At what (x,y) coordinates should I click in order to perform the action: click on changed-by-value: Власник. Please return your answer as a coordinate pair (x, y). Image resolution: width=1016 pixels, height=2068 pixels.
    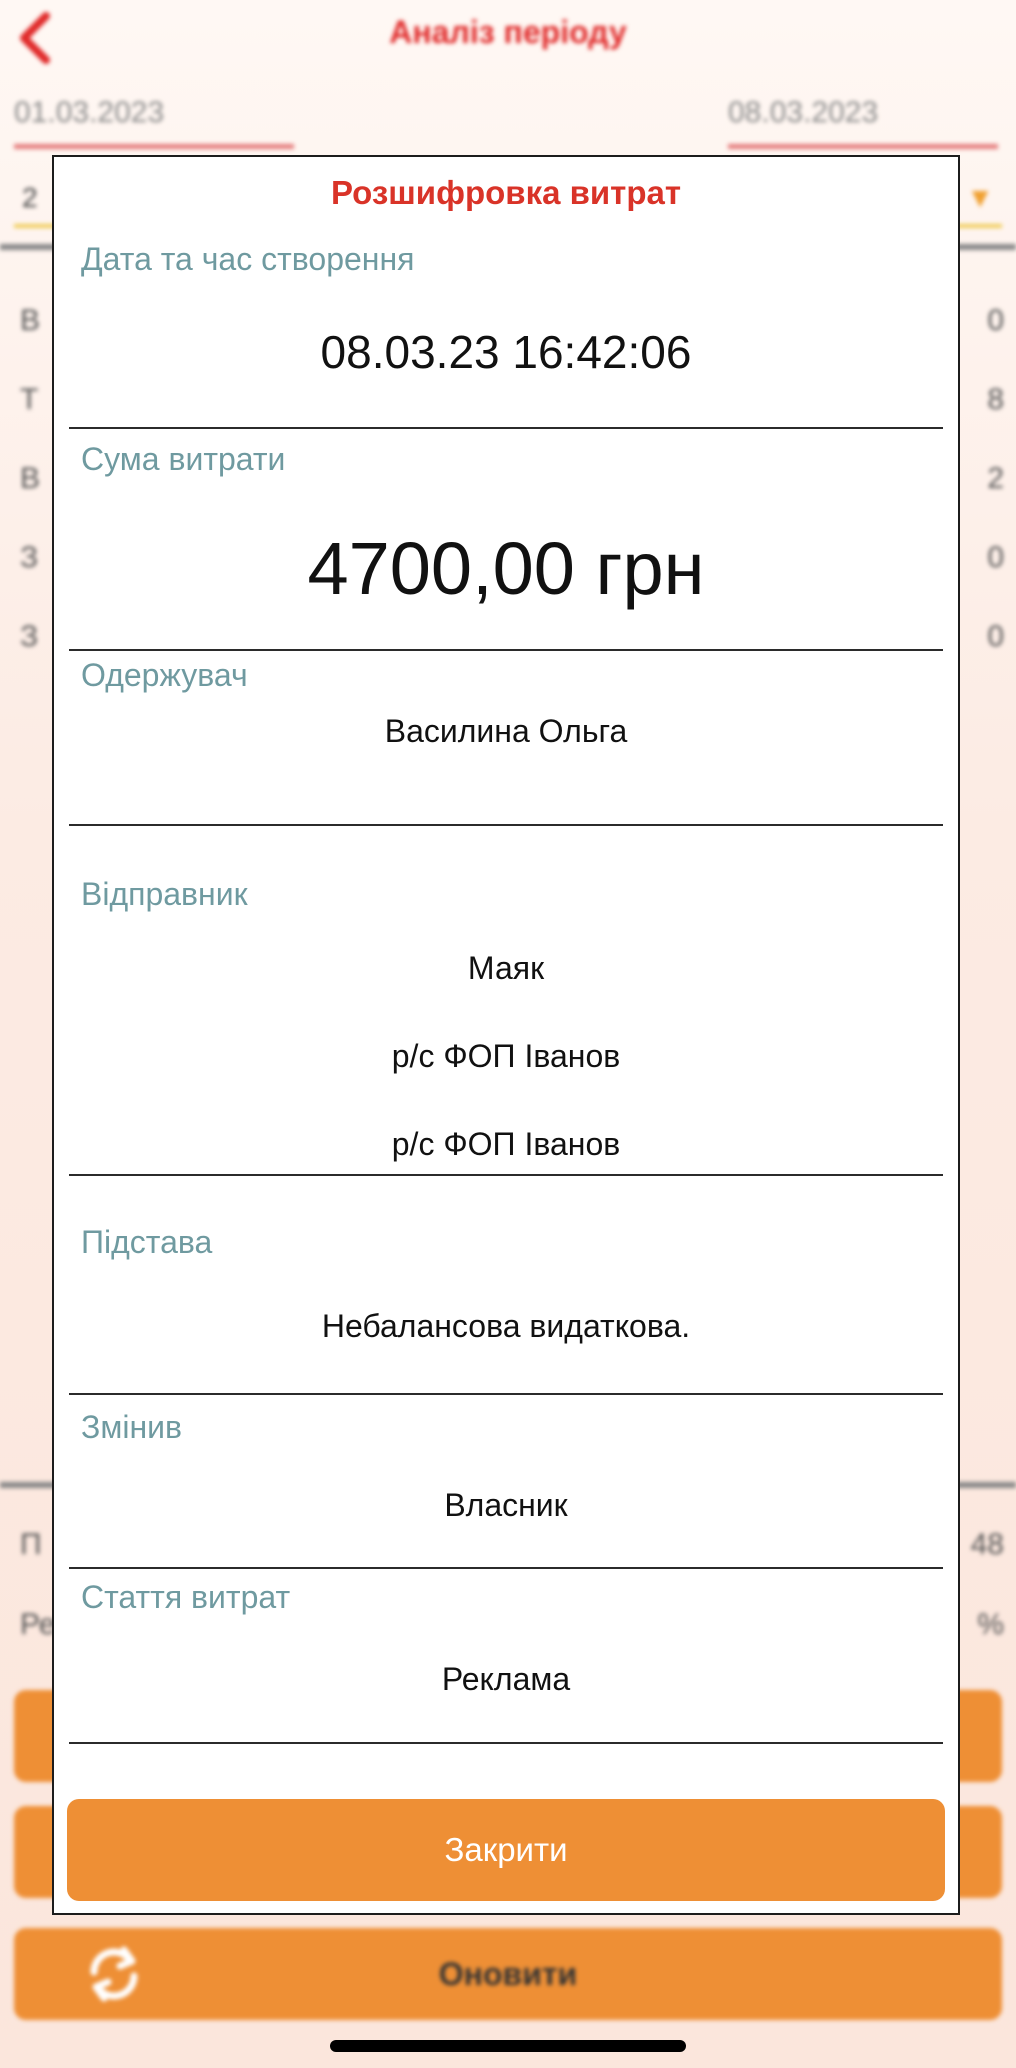
    Looking at the image, I should click on (506, 1505).